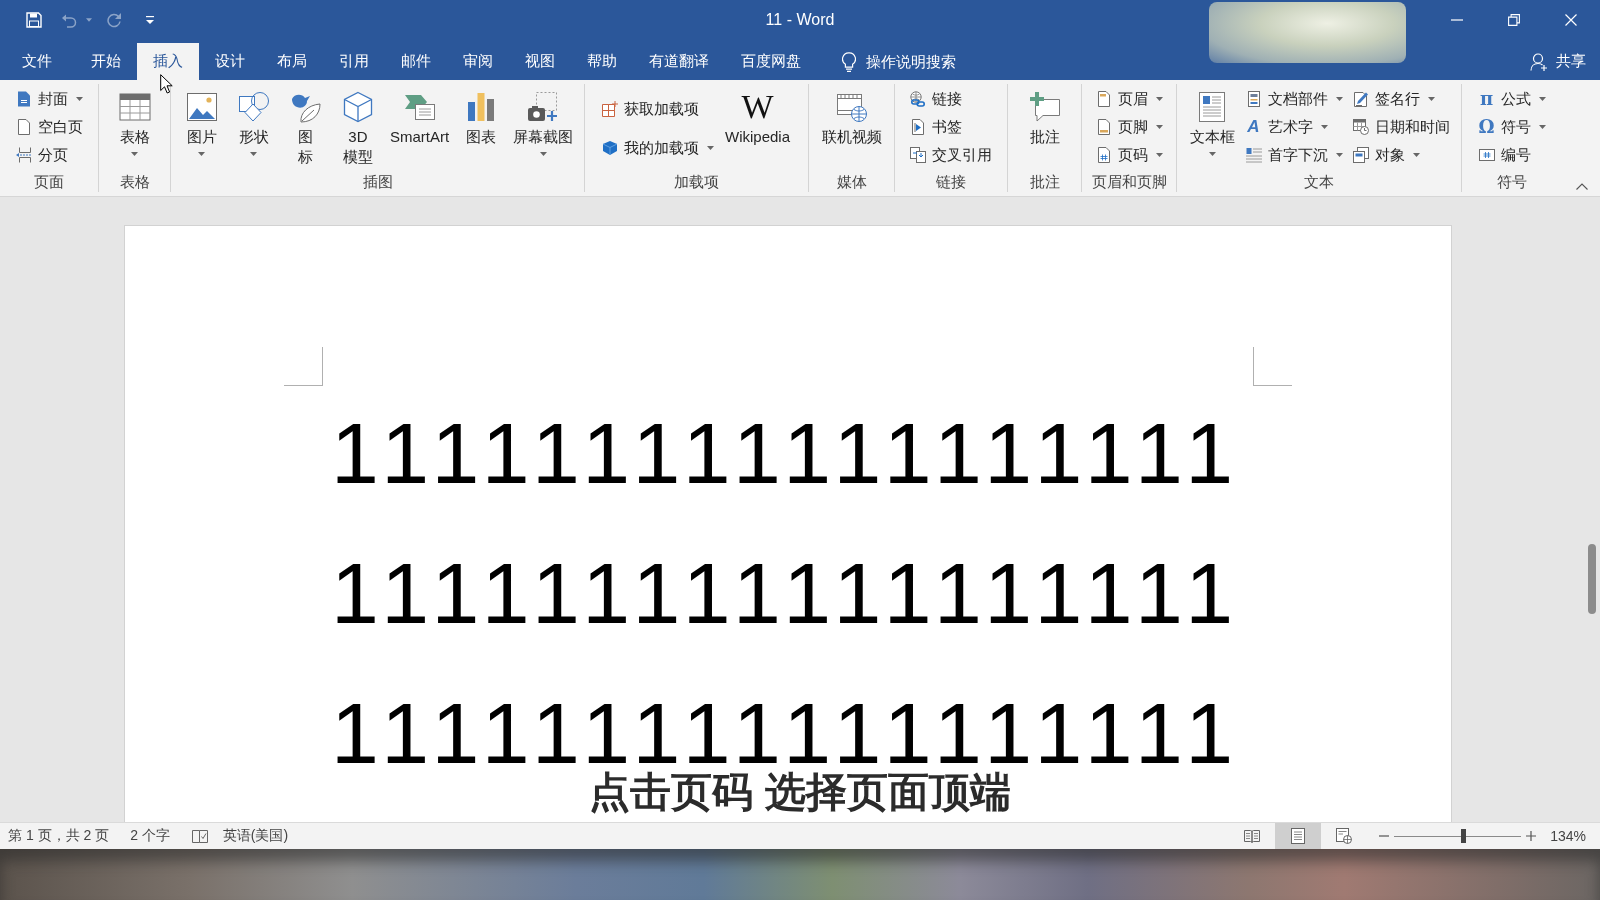 The image size is (1600, 900). I want to click on chevron-up-icon, so click(1582, 186).